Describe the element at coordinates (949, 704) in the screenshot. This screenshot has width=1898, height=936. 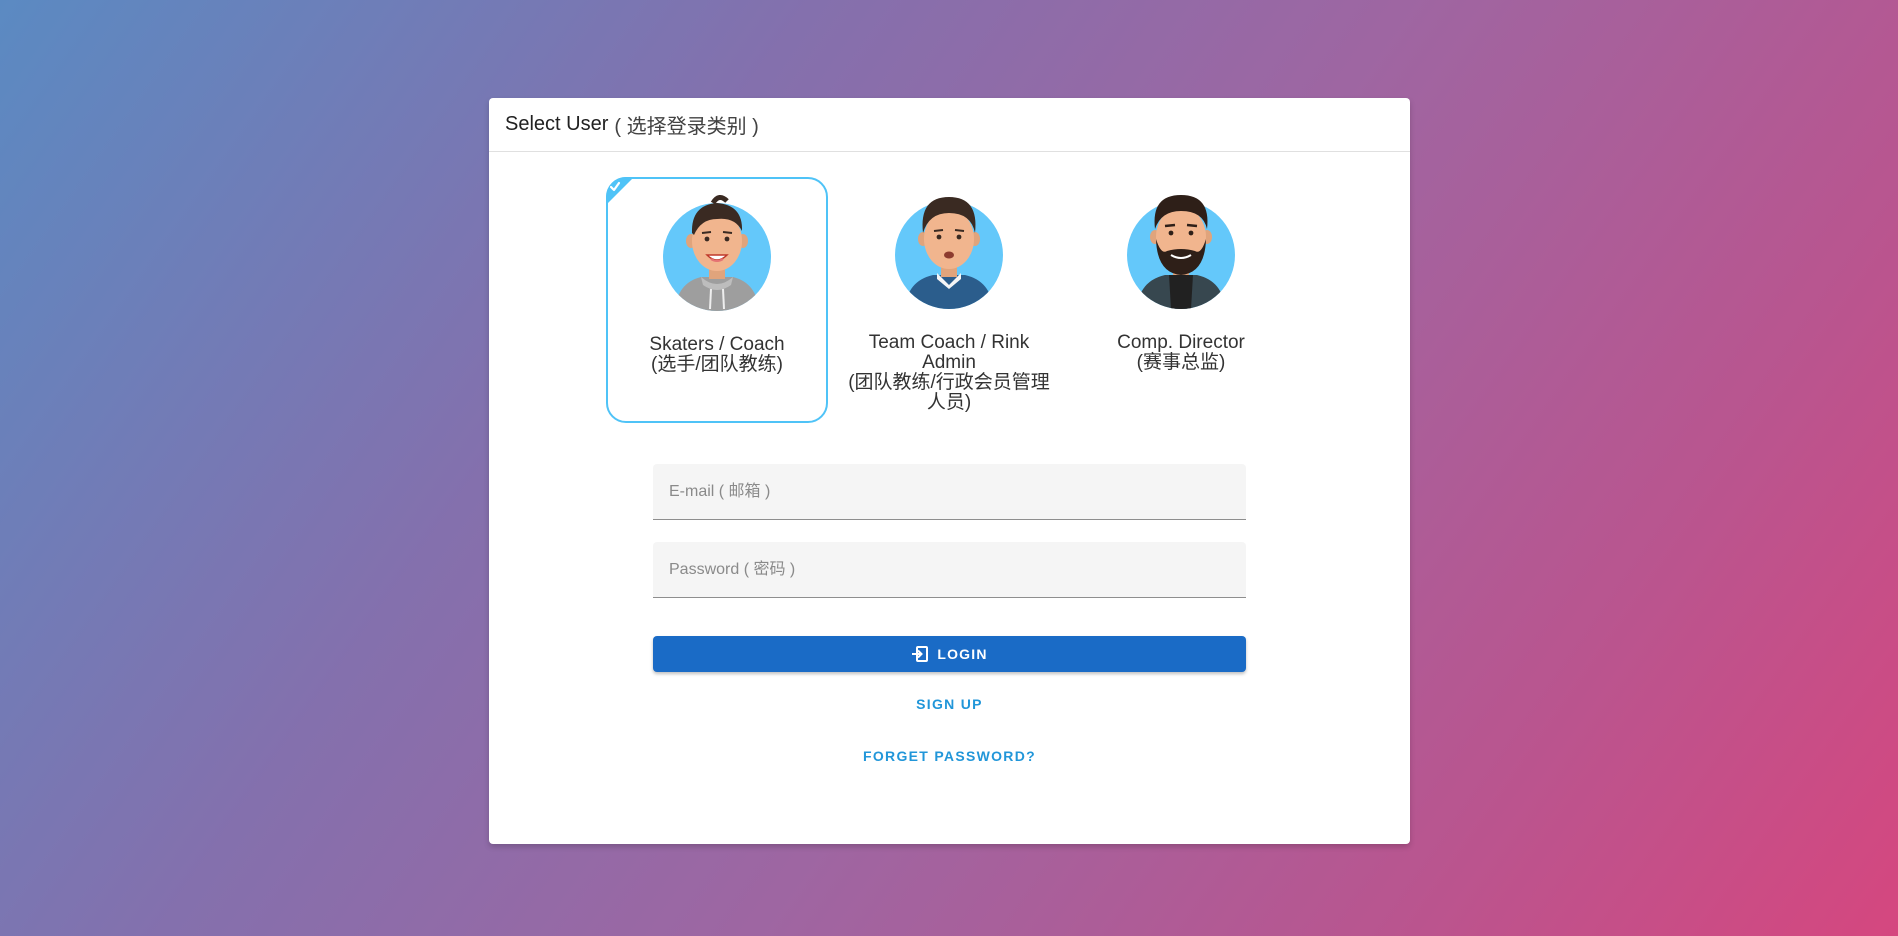
I see `sign-up-button: SIGN UP` at that location.